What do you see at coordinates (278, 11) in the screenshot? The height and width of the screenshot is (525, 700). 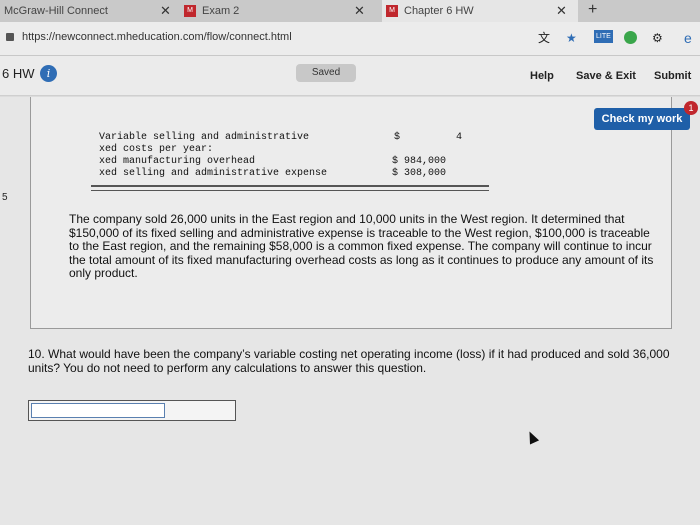 I see `tab-exam-2: M Exam 2 ✕` at bounding box center [278, 11].